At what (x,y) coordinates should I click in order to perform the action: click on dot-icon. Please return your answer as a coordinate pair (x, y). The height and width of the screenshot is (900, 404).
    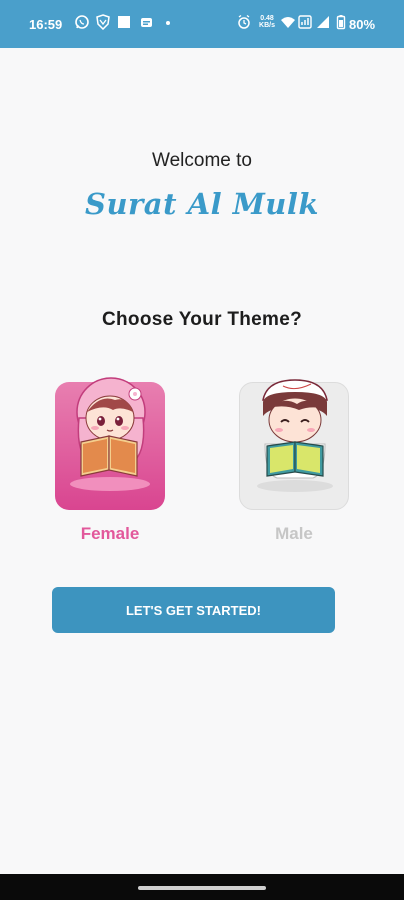
    Looking at the image, I should click on (168, 23).